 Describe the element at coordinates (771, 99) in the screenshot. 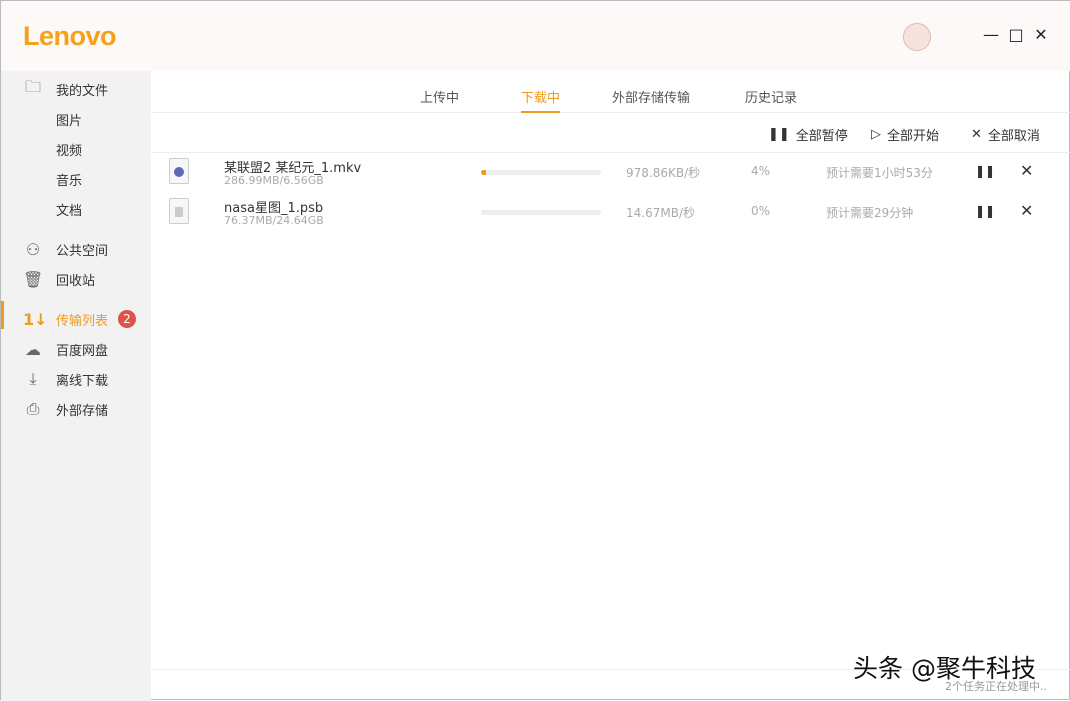

I see `tab-history: 历史记录` at that location.